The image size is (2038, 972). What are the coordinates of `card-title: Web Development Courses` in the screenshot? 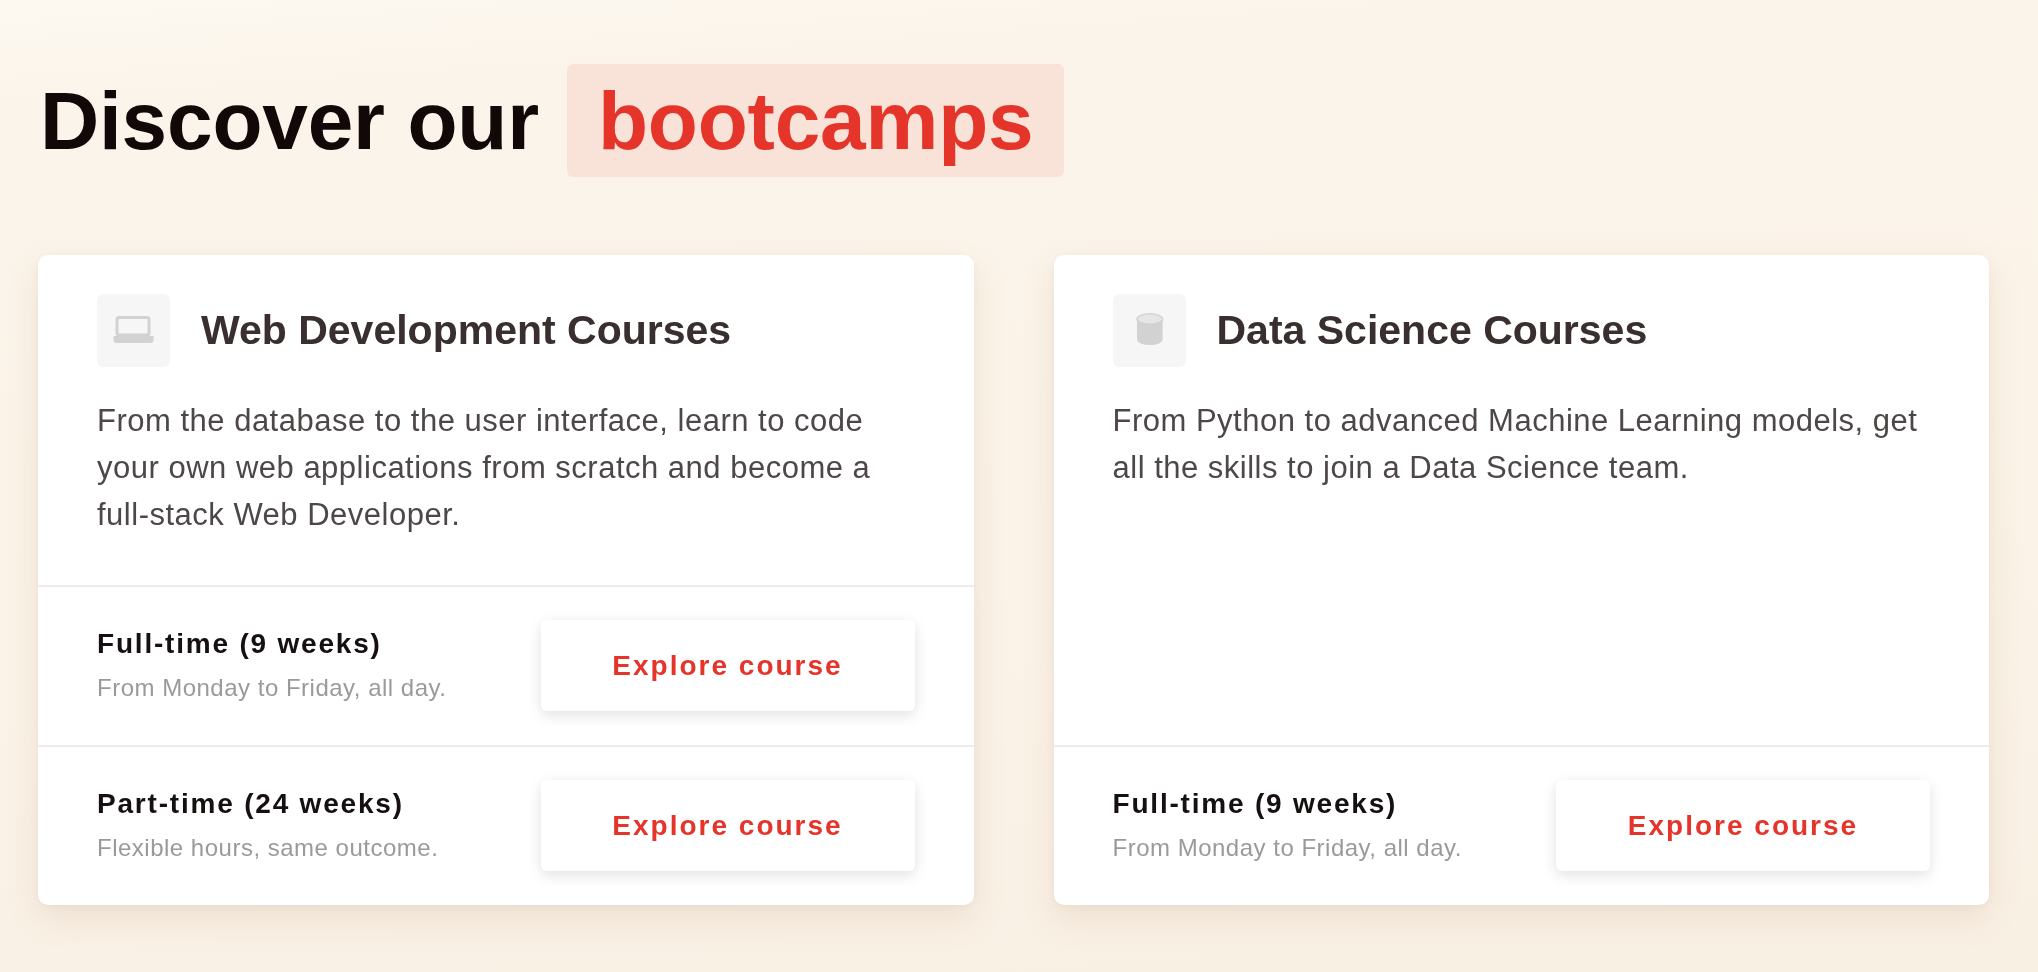 It's located at (466, 330).